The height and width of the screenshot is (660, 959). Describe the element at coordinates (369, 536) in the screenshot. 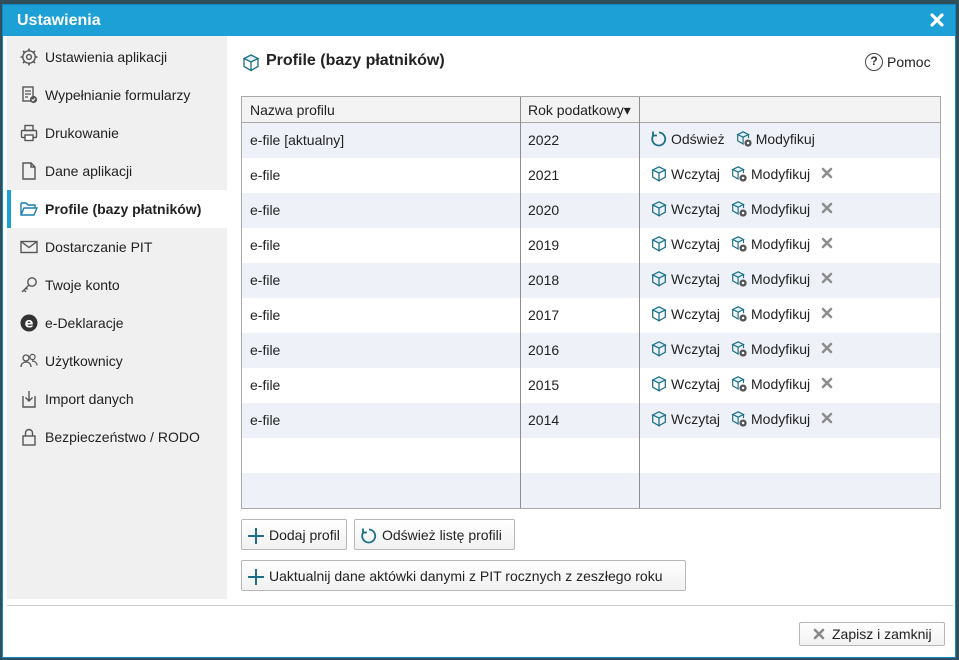

I see `refresh-icon` at that location.